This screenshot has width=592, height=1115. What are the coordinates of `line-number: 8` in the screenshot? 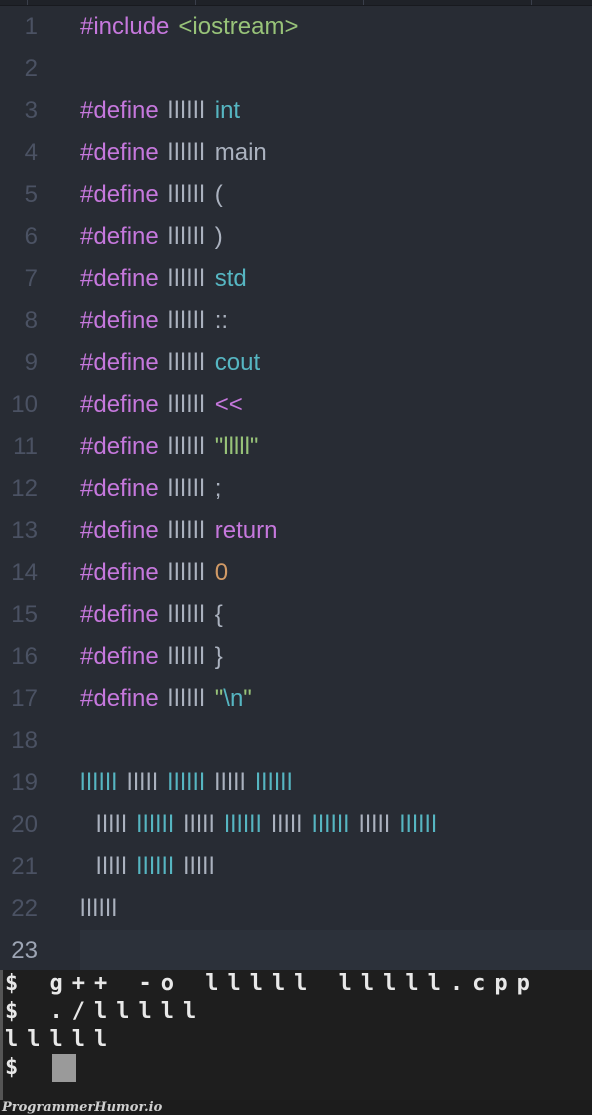 It's located at (31, 320).